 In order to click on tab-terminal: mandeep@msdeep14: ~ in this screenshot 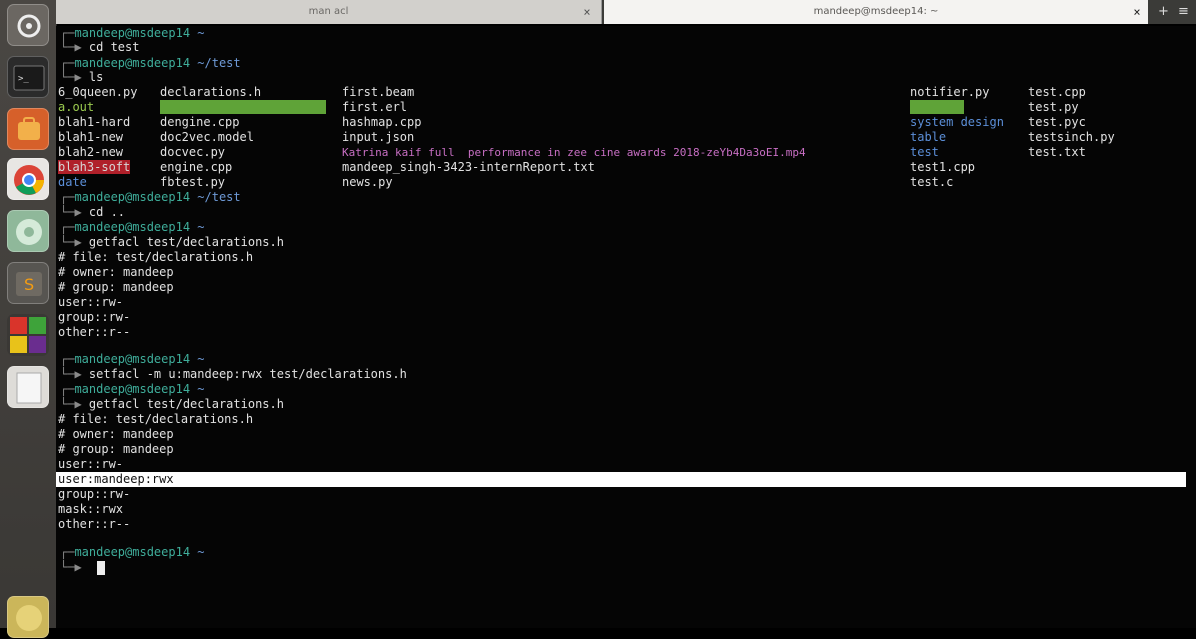, I will do `click(876, 12)`.